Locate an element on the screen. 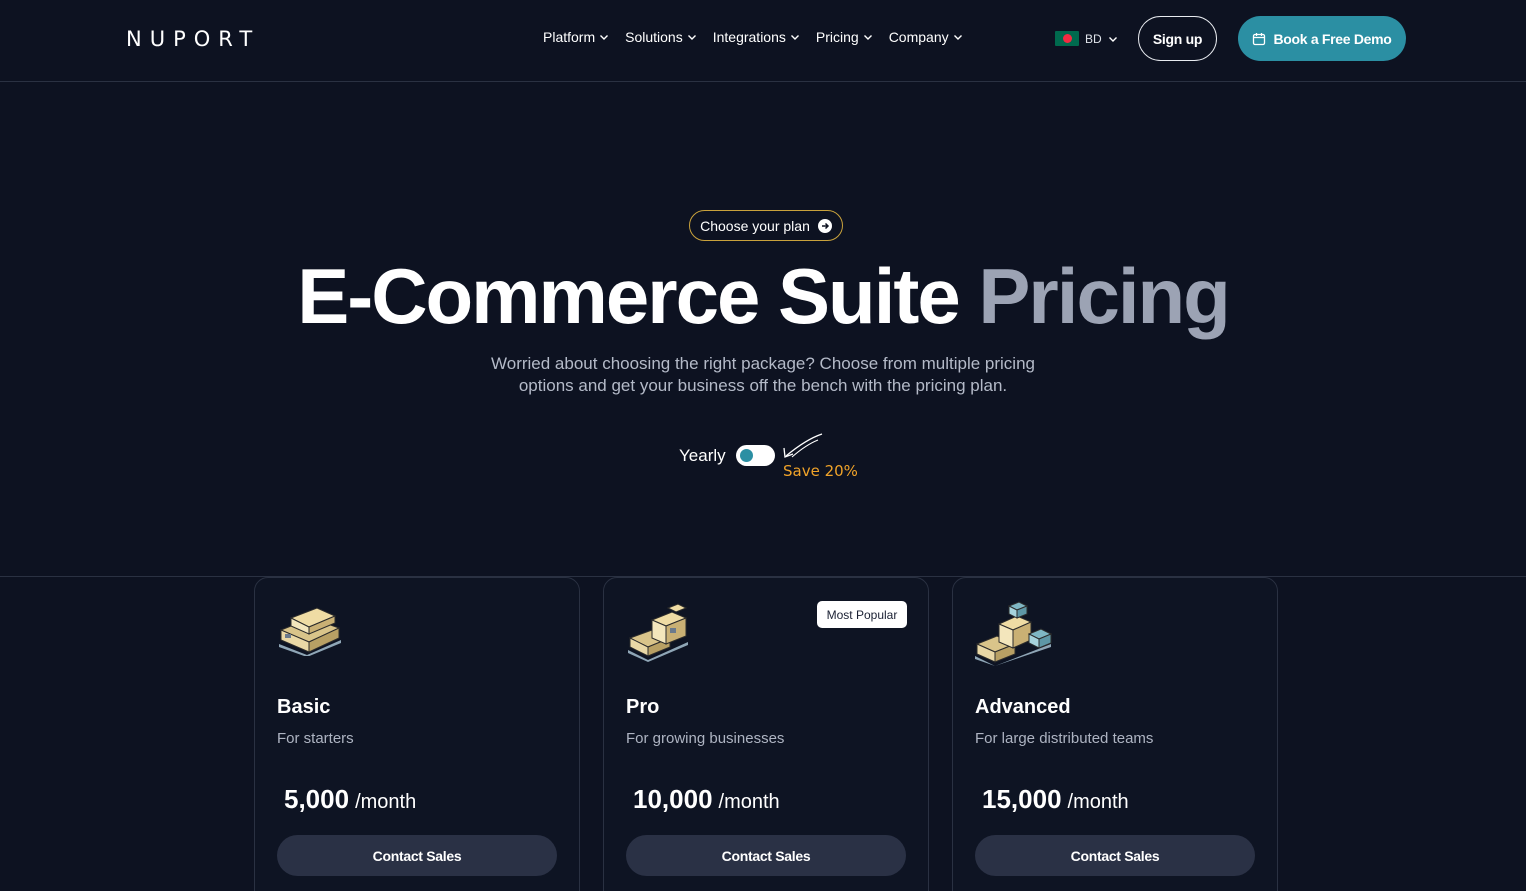  plan-description: For growing businesses is located at coordinates (705, 738).